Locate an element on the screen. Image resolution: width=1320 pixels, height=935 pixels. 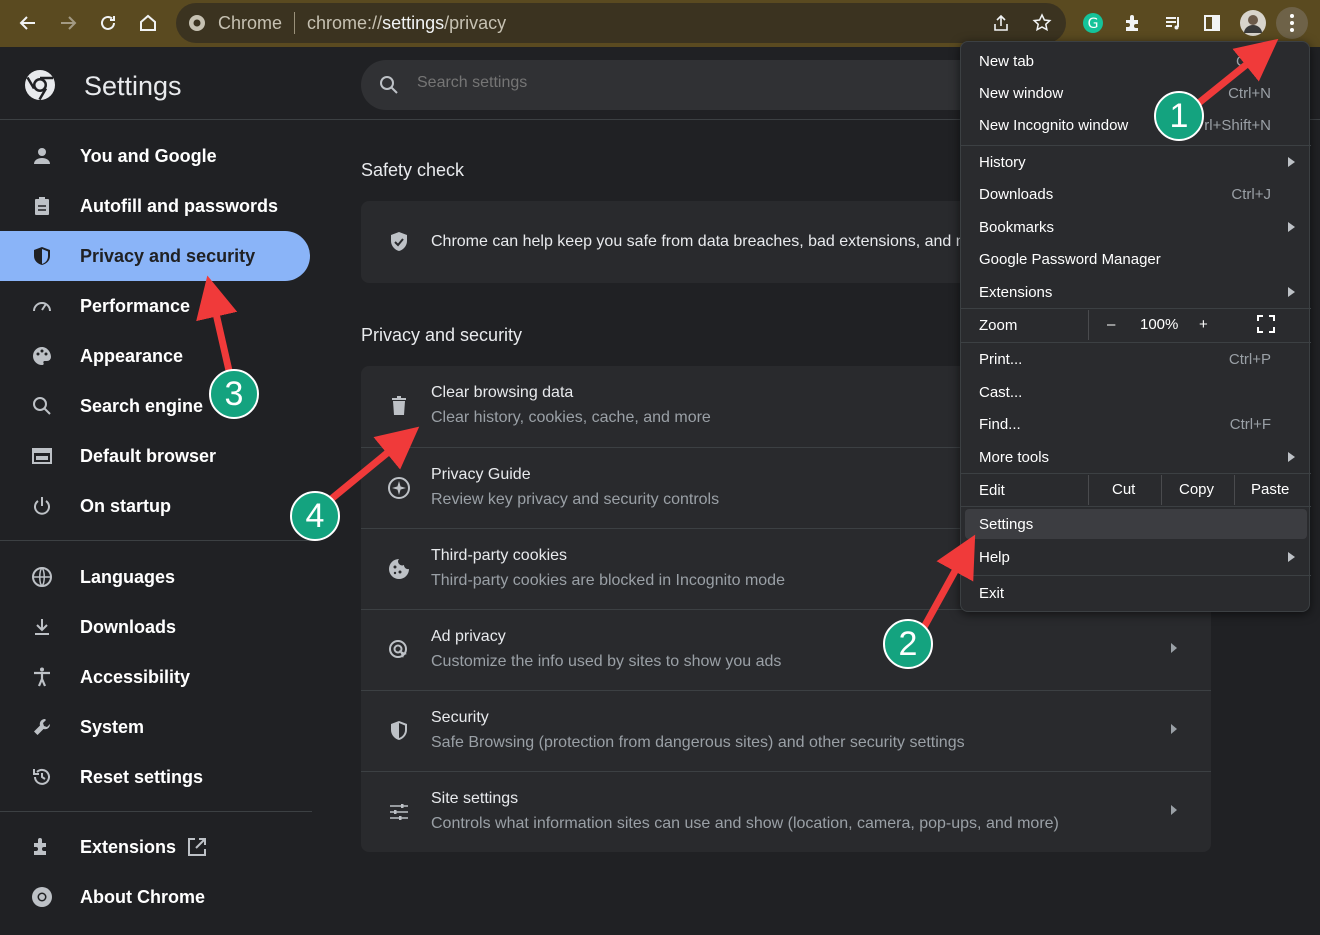
browser-window-icon is located at coordinates (42, 456).